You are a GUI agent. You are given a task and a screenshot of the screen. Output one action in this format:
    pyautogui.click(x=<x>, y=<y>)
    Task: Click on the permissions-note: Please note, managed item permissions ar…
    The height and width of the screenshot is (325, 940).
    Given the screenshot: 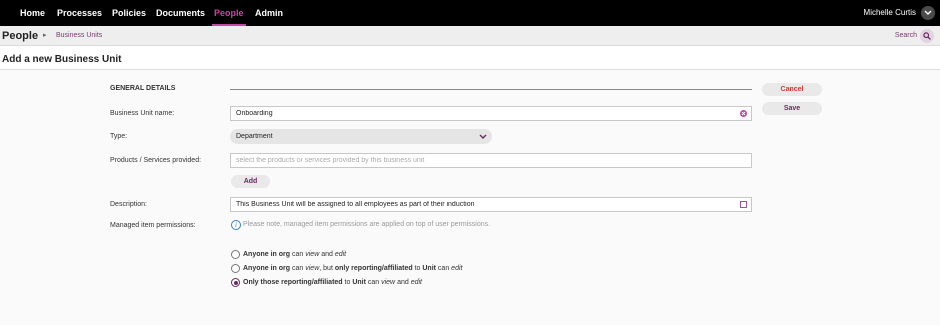 What is the action you would take?
    pyautogui.click(x=367, y=224)
    